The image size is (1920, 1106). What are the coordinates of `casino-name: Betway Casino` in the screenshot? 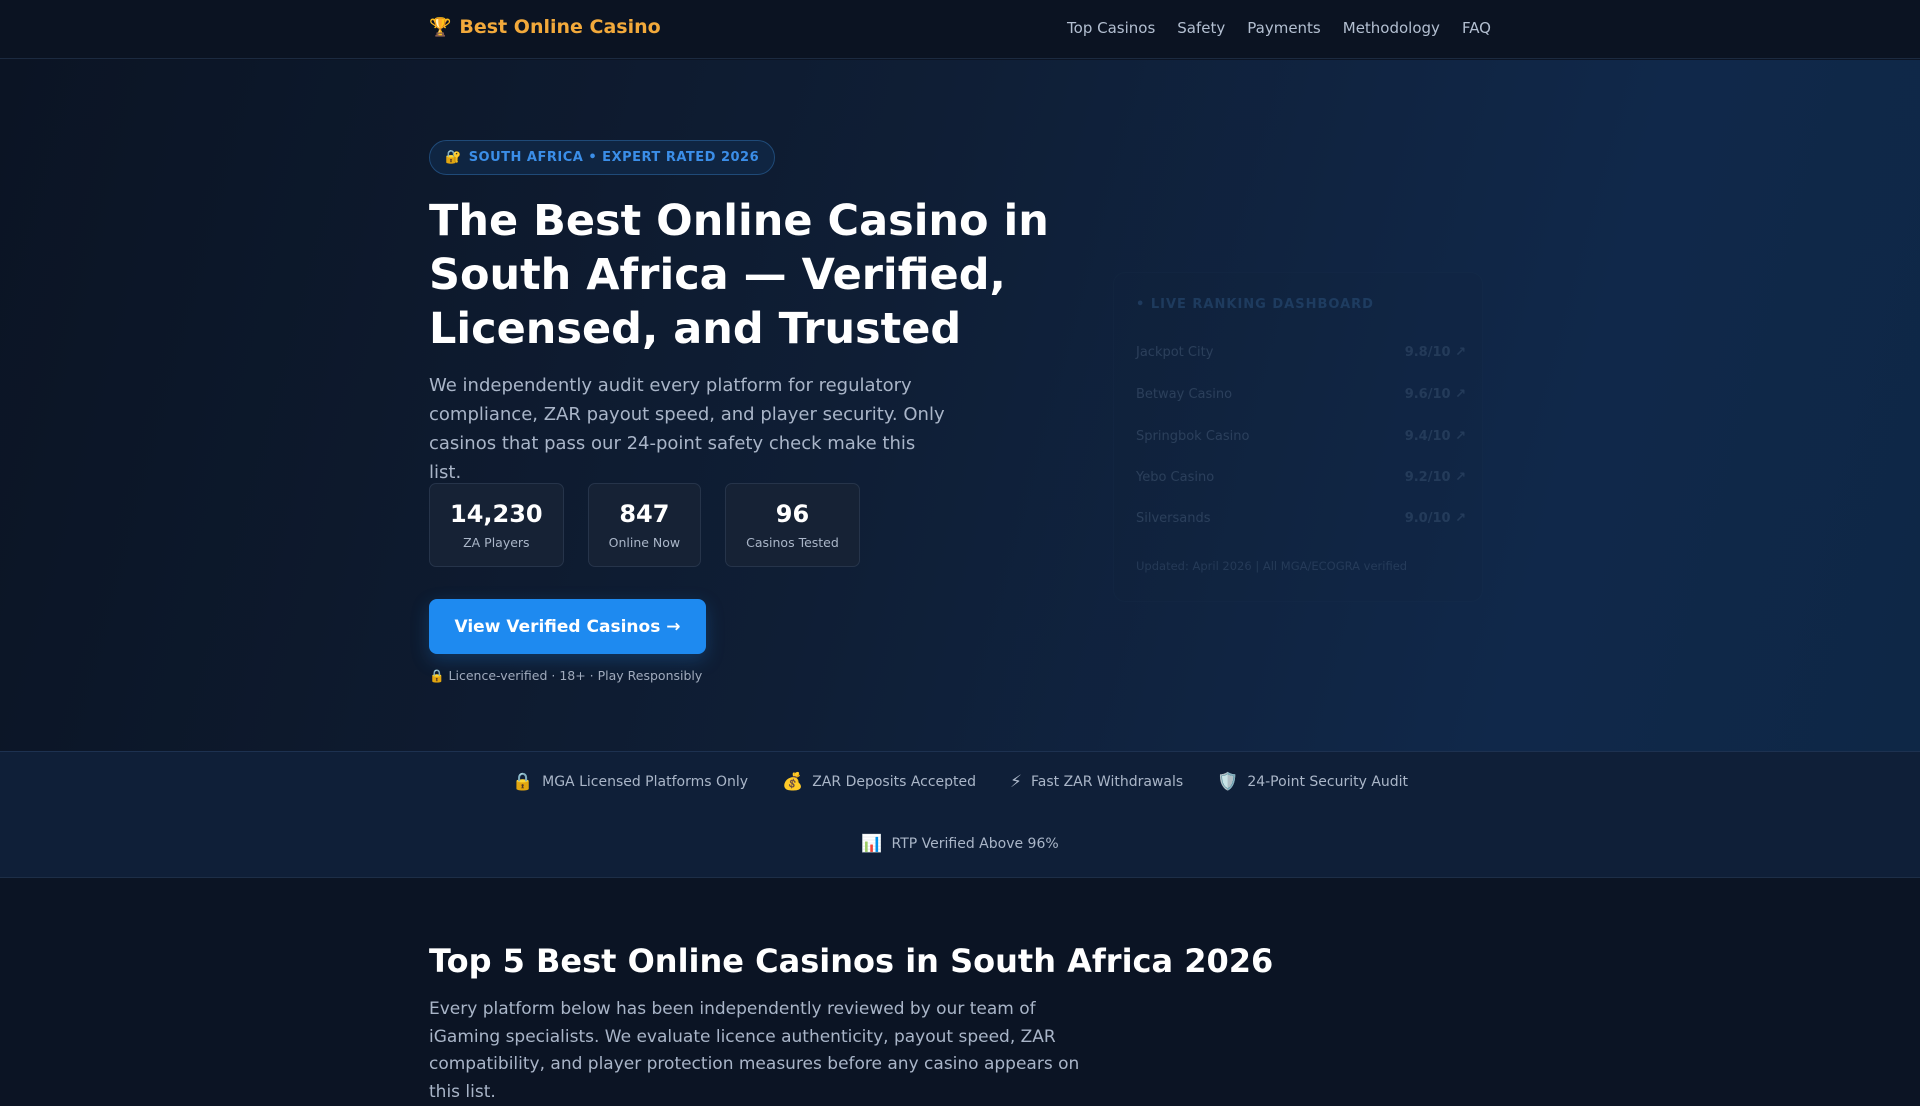 It's located at (1184, 394).